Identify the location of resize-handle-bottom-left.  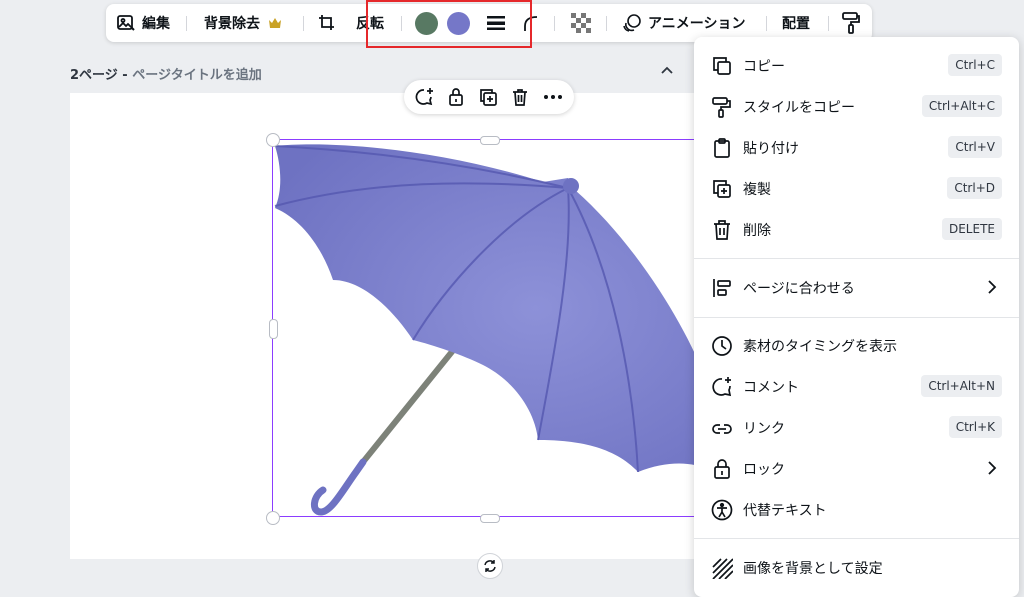
(273, 518).